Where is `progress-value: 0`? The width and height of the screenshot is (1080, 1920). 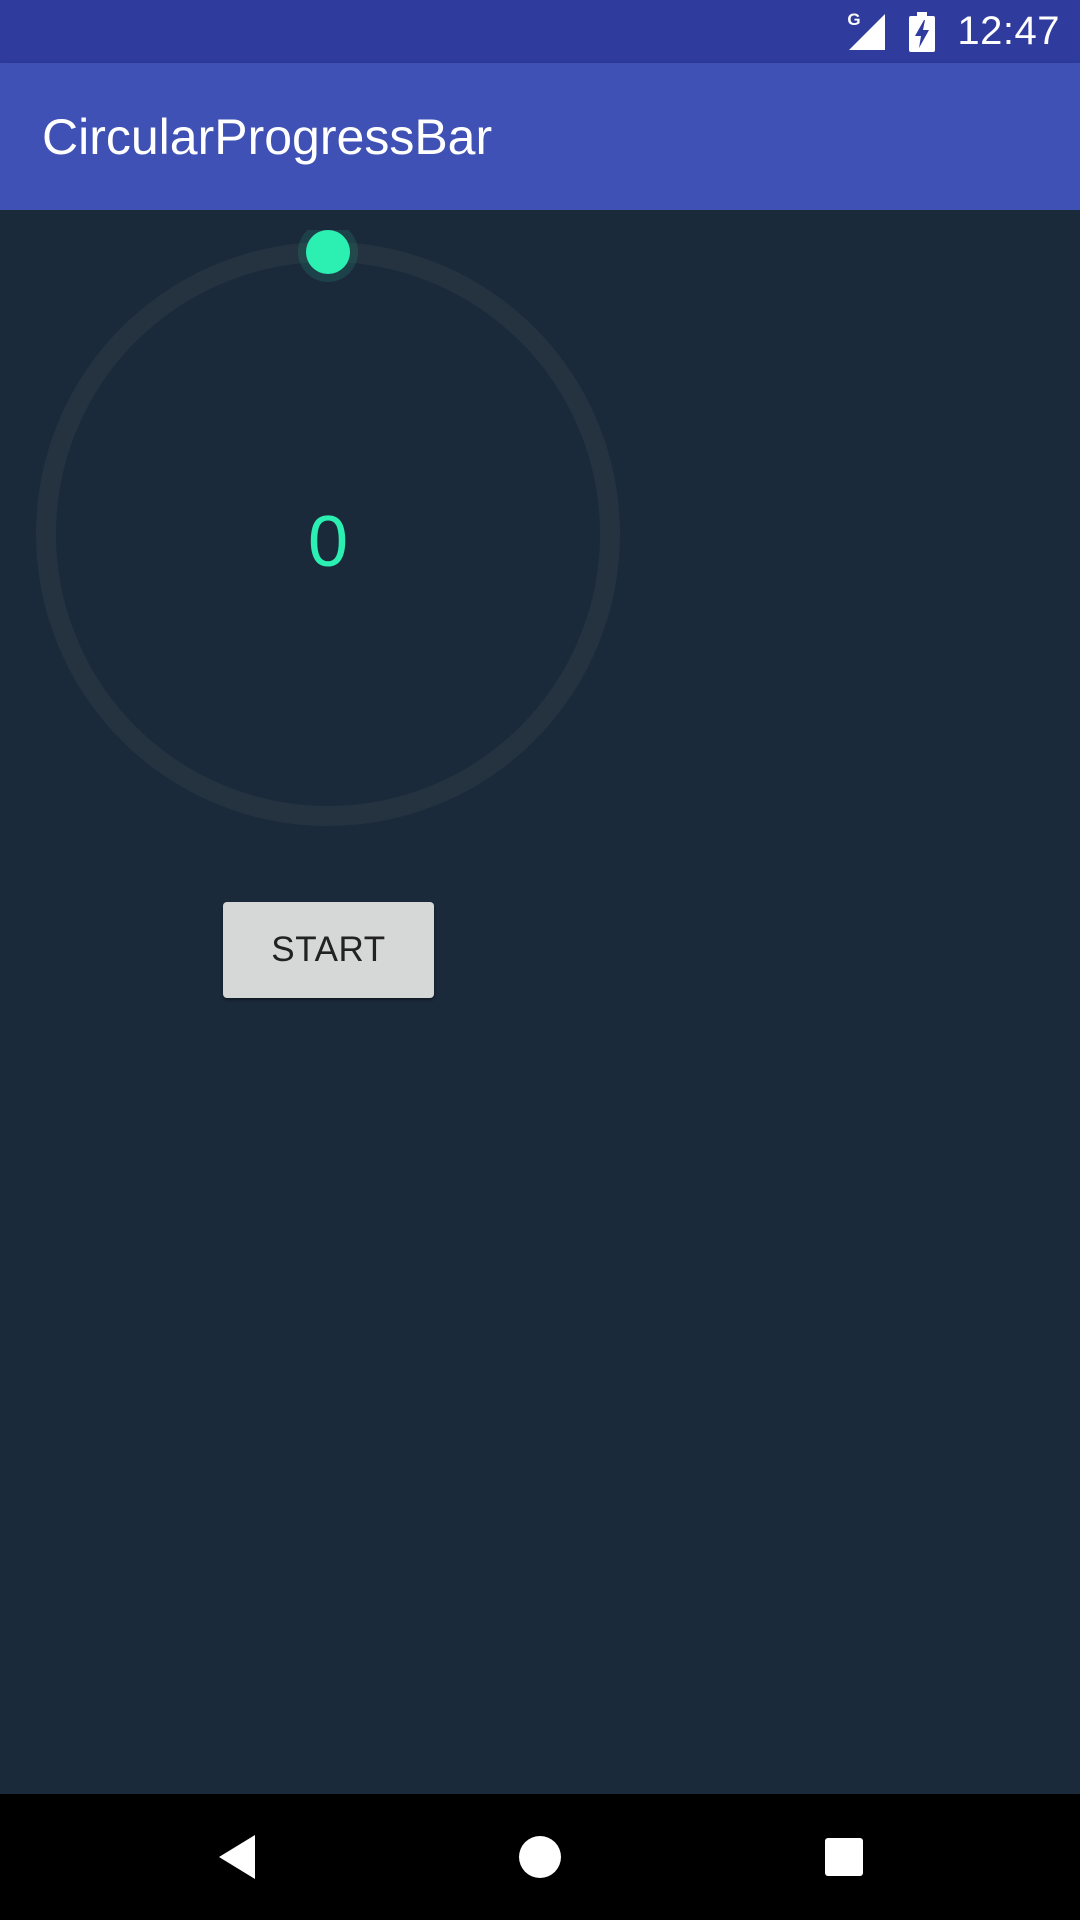 progress-value: 0 is located at coordinates (328, 542).